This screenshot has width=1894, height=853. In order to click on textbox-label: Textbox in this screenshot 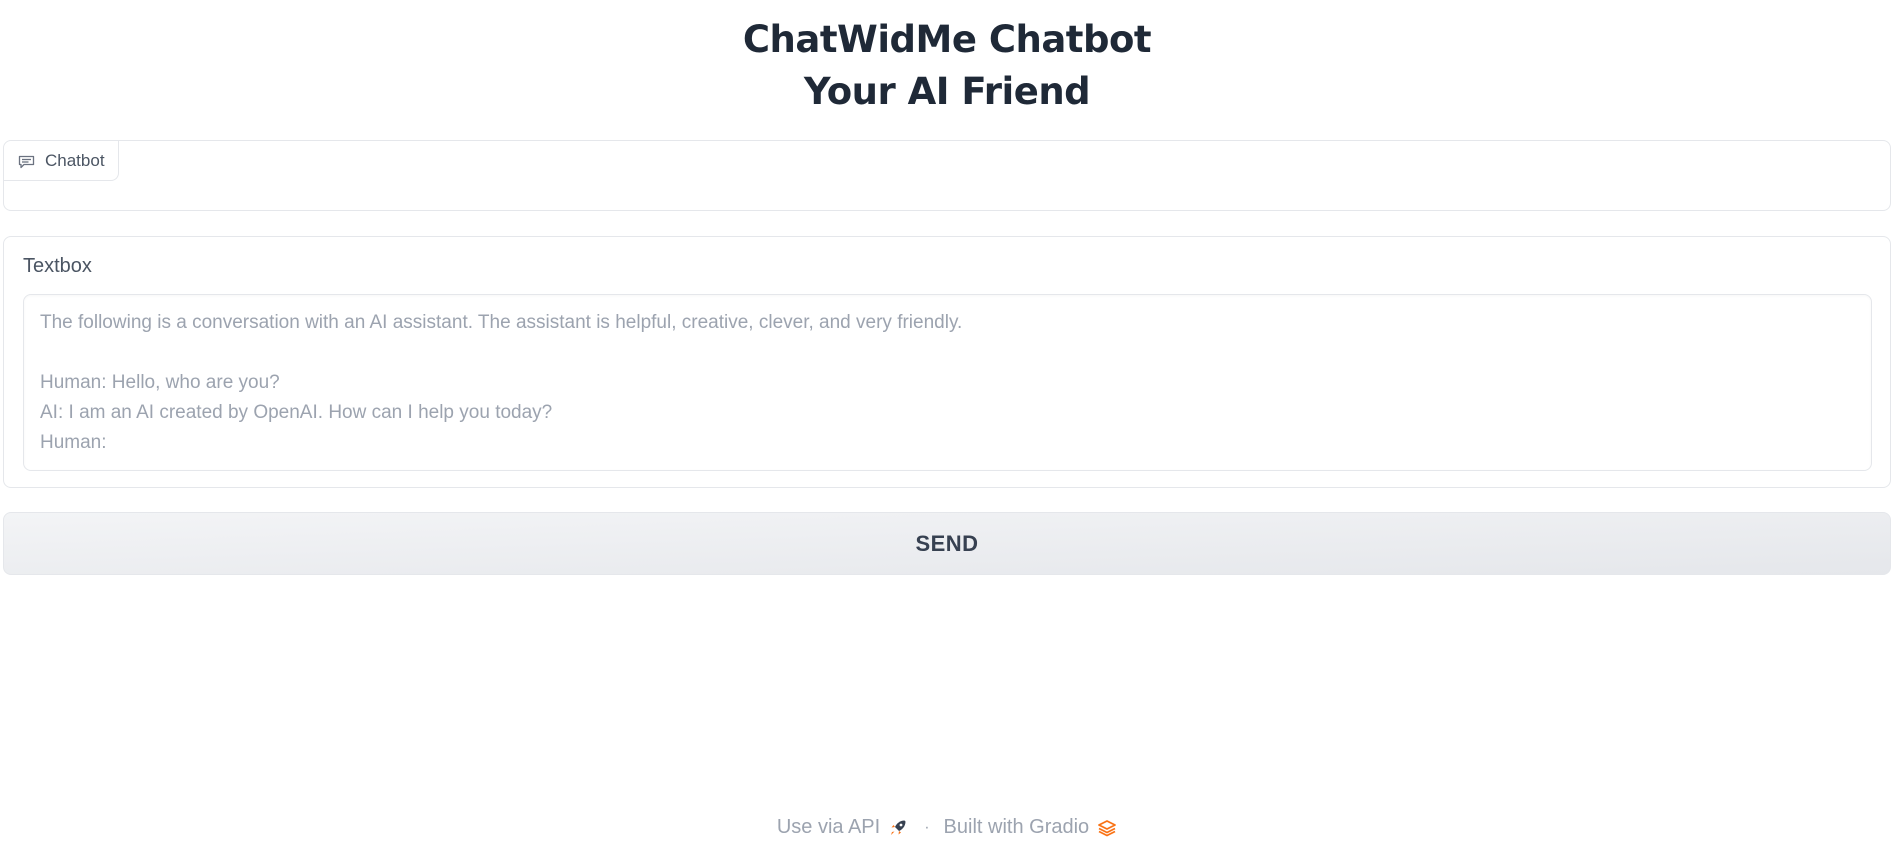, I will do `click(57, 266)`.